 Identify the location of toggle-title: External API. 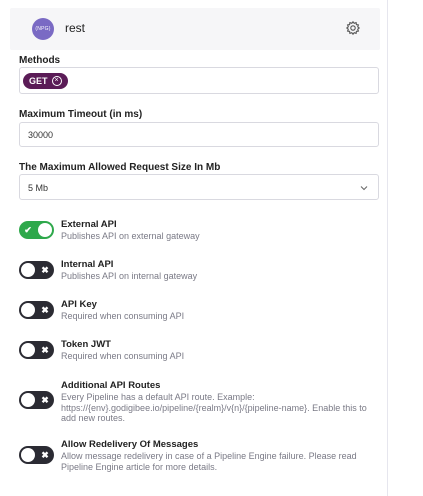
(89, 224).